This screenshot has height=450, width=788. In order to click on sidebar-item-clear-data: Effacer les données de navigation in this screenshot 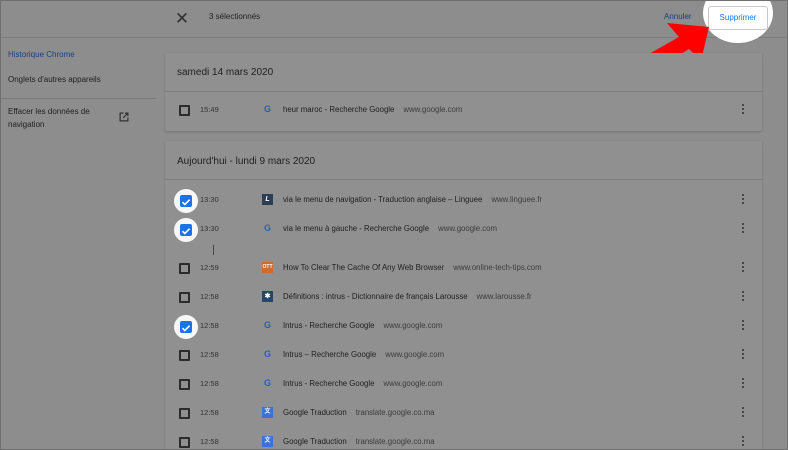, I will do `click(49, 118)`.